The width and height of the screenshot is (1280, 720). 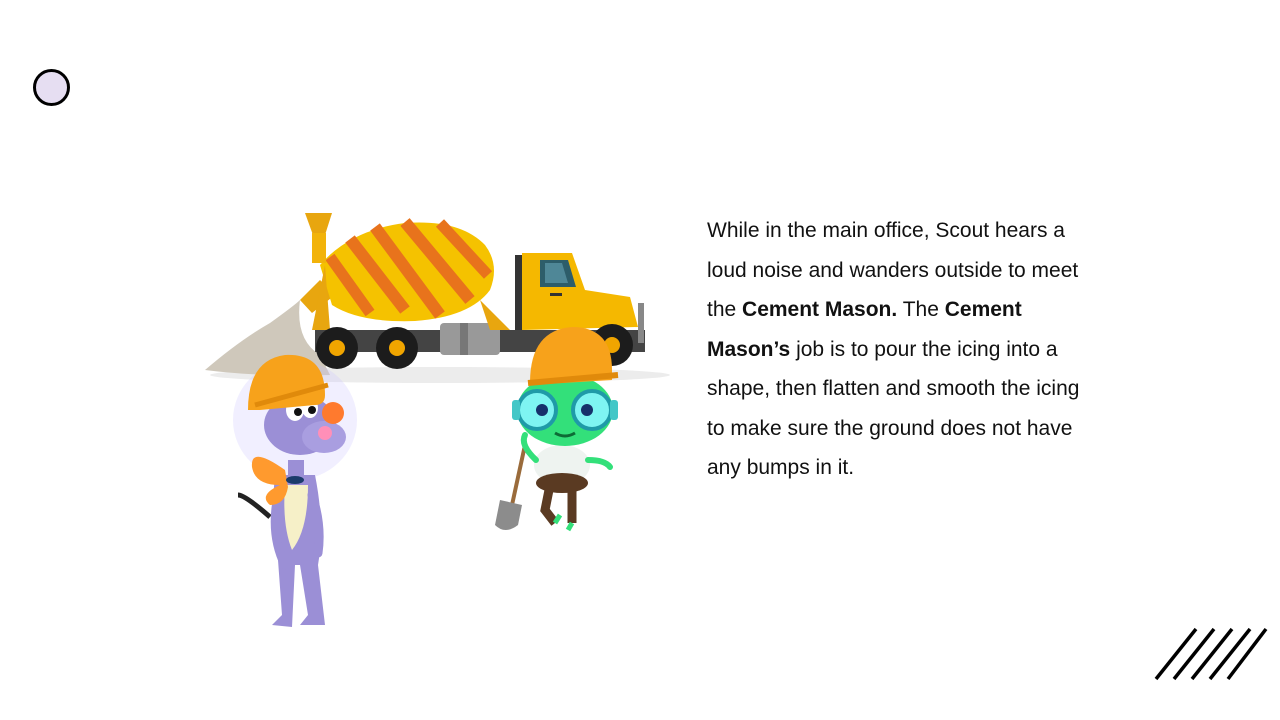 I want to click on green-alien-character, so click(x=557, y=429).